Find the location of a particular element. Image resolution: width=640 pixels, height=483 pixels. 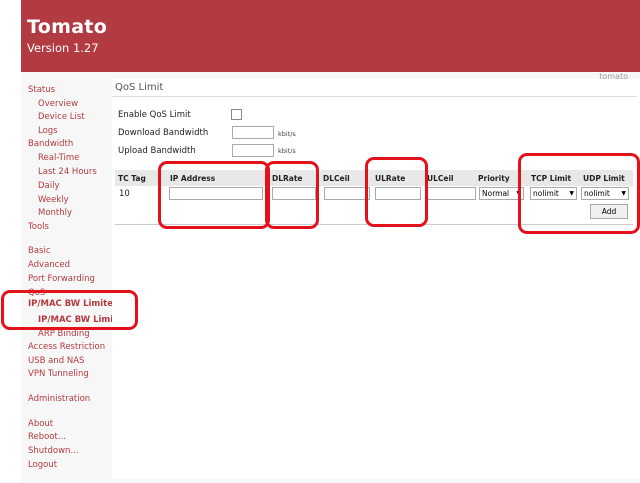

nav-weekly: Weekly is located at coordinates (53, 200).